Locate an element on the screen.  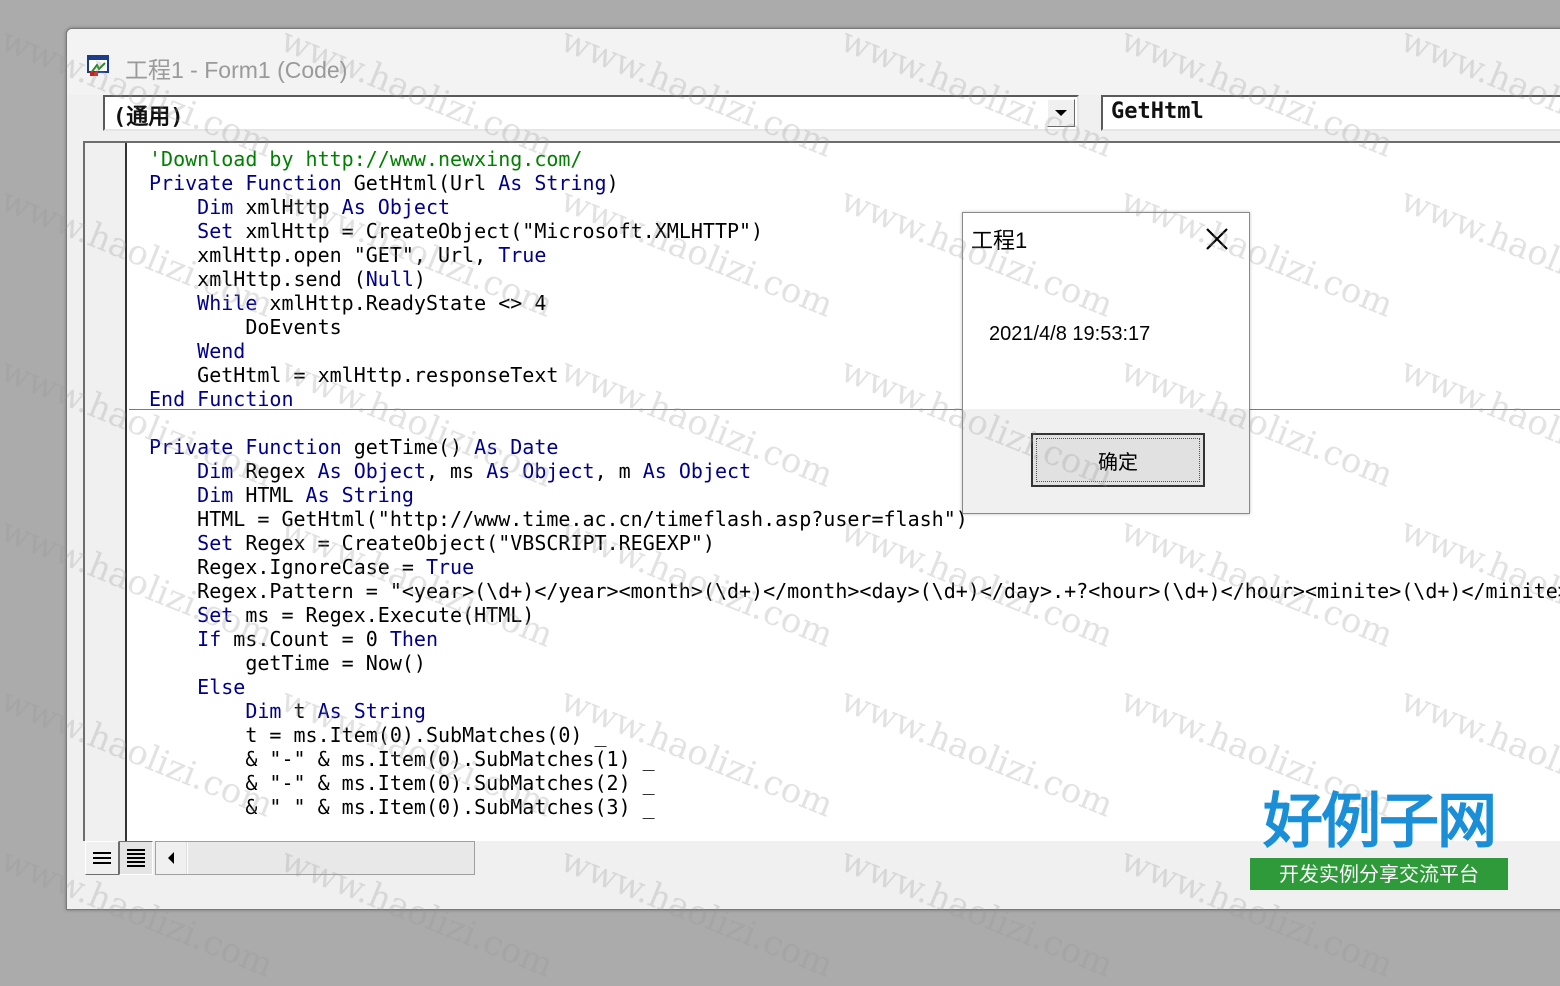
code-text: Regex = CreateObject("VBSCRIPT.REGEXP") is located at coordinates (474, 543).